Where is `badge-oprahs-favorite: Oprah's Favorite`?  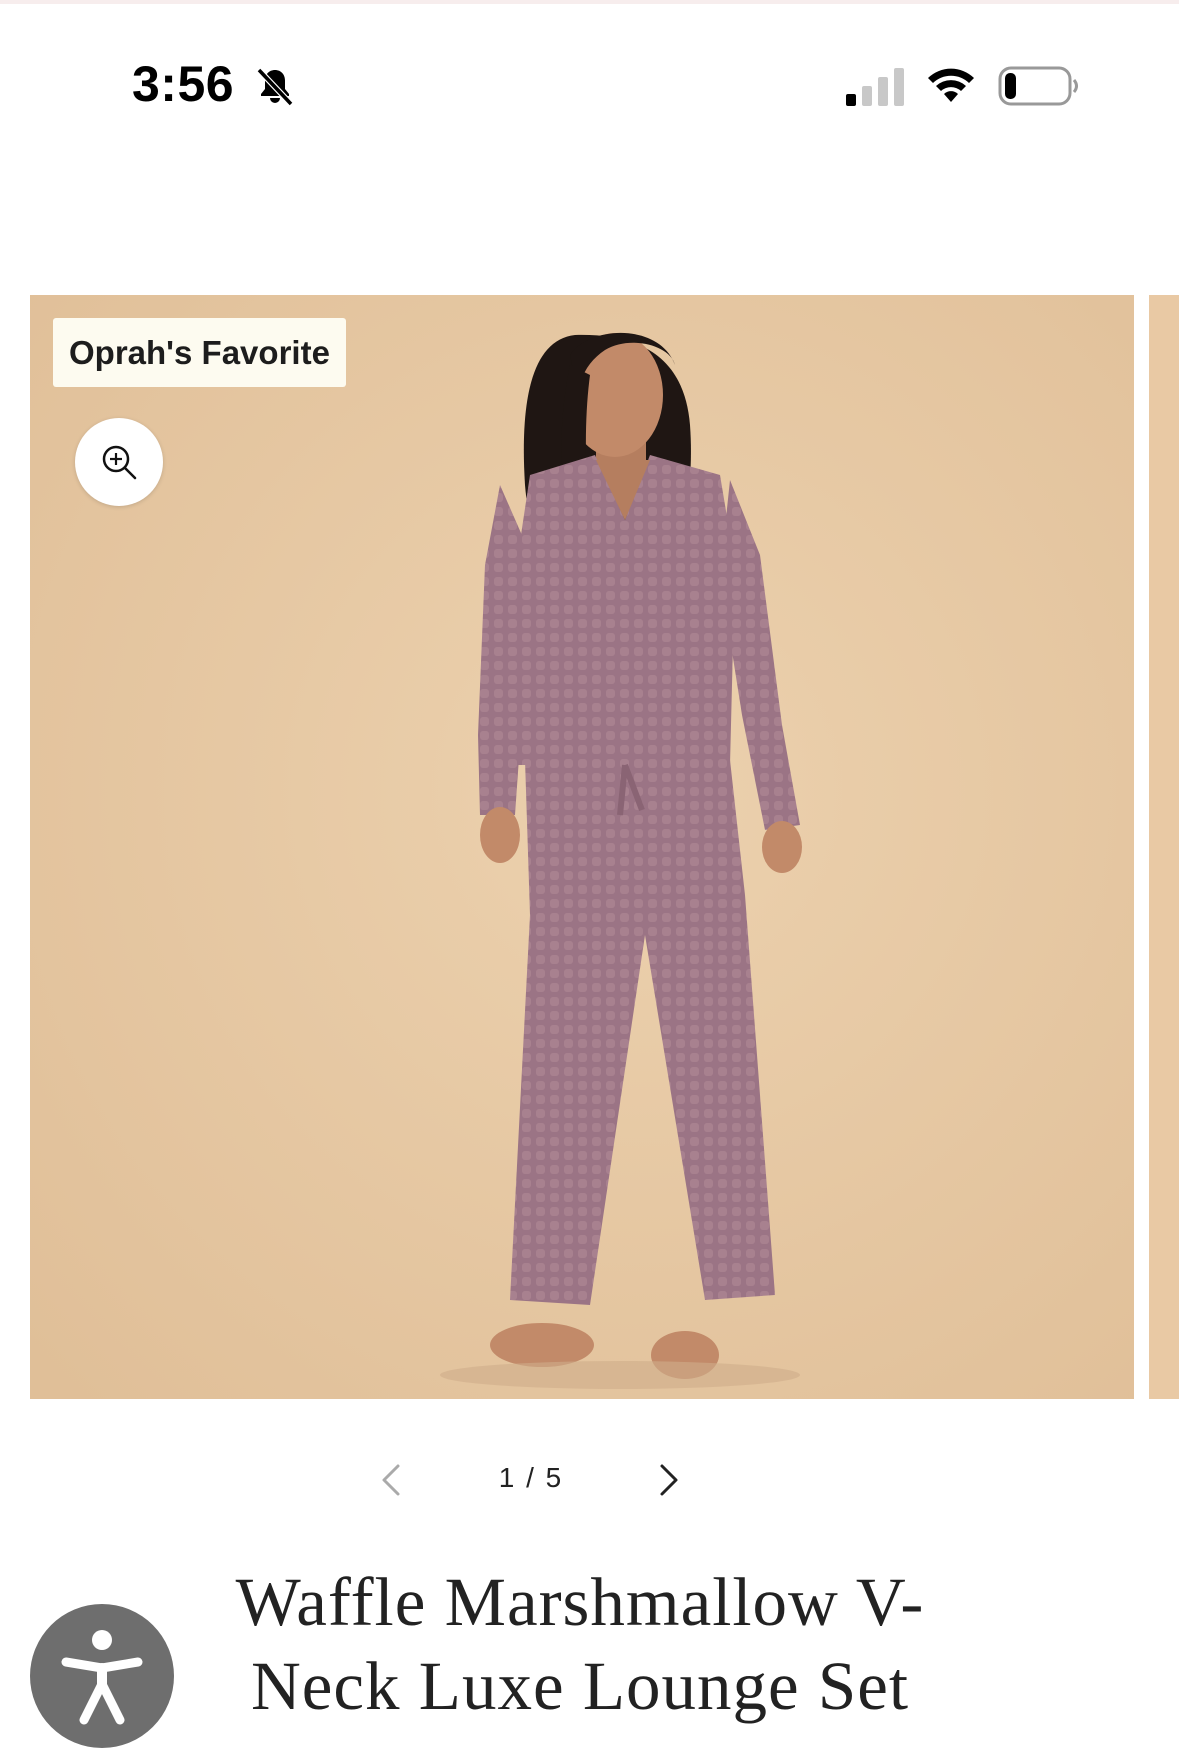
badge-oprahs-favorite: Oprah's Favorite is located at coordinates (199, 352).